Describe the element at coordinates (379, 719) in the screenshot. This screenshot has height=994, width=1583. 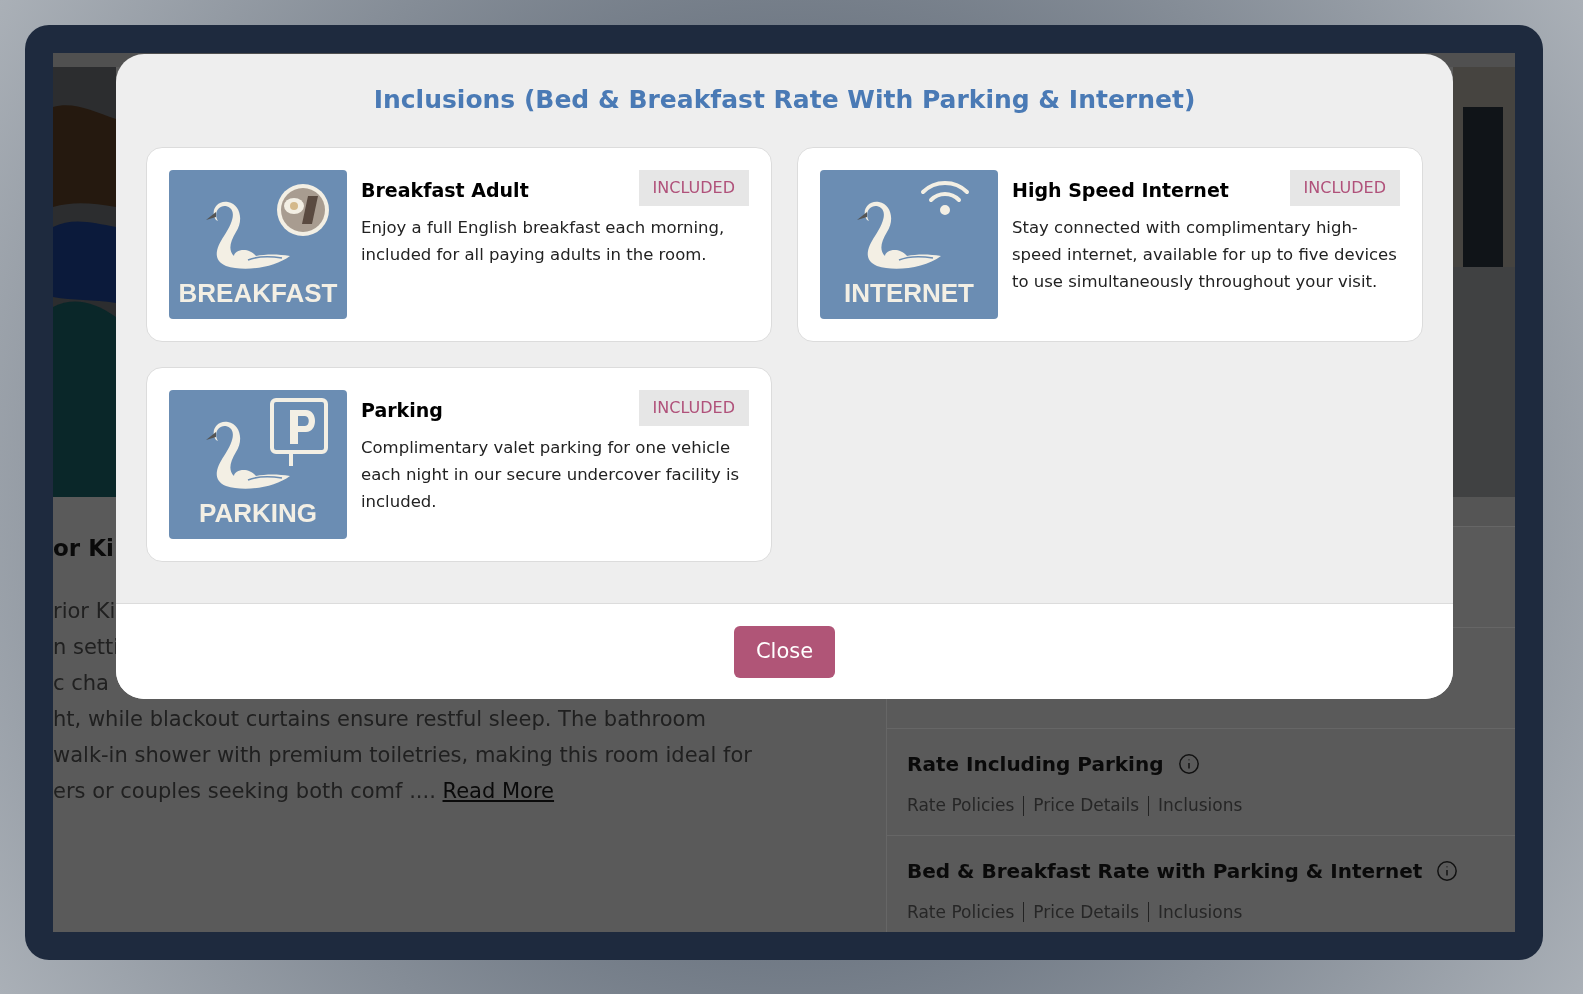
I see `room-description-line: ht, while blackout curtains ensure restful sleep. The bathroom` at that location.